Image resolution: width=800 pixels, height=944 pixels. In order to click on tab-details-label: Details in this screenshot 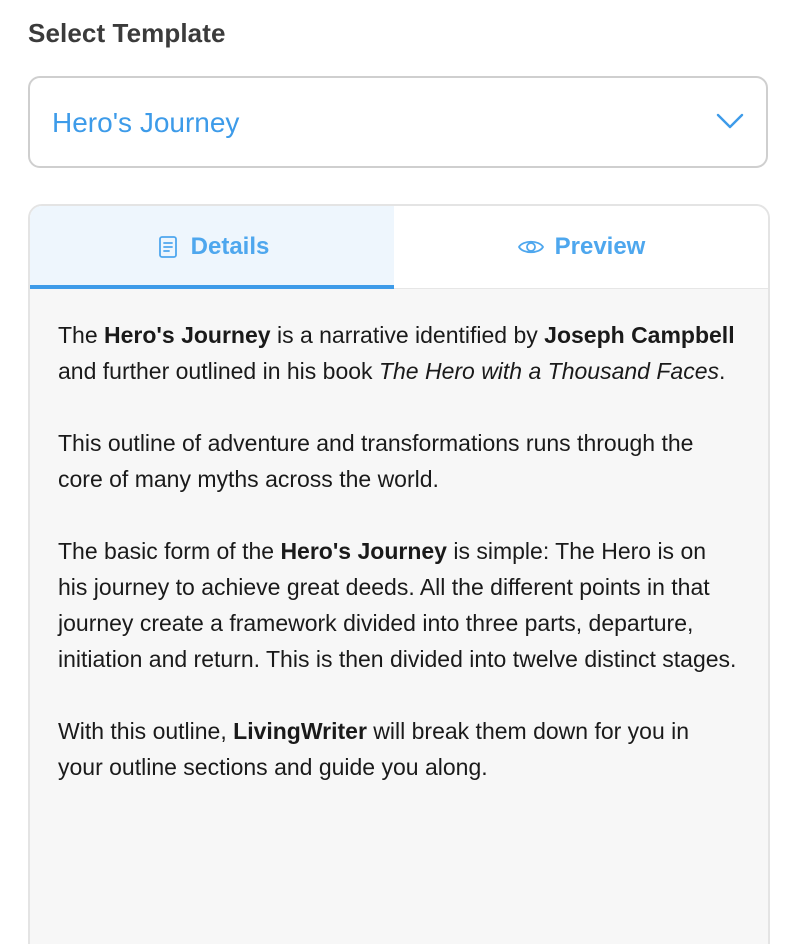, I will do `click(230, 246)`.